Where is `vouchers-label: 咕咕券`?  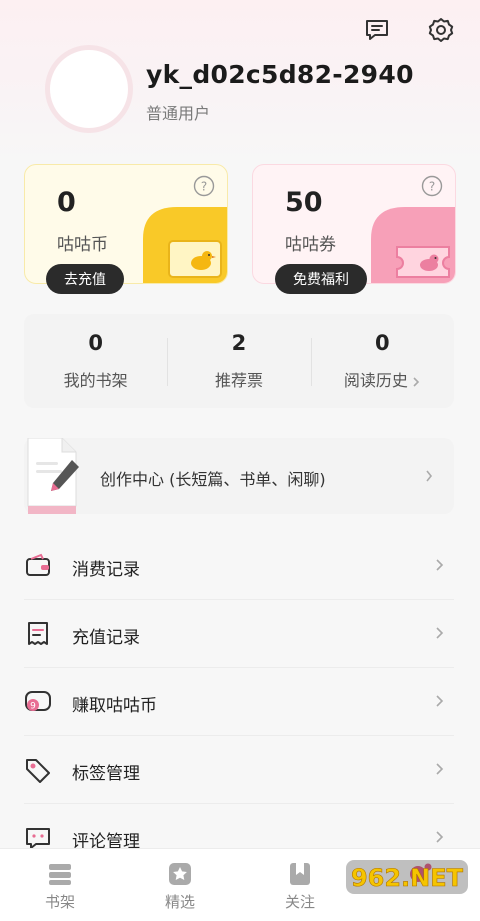
vouchers-label: 咕咕券 is located at coordinates (310, 245).